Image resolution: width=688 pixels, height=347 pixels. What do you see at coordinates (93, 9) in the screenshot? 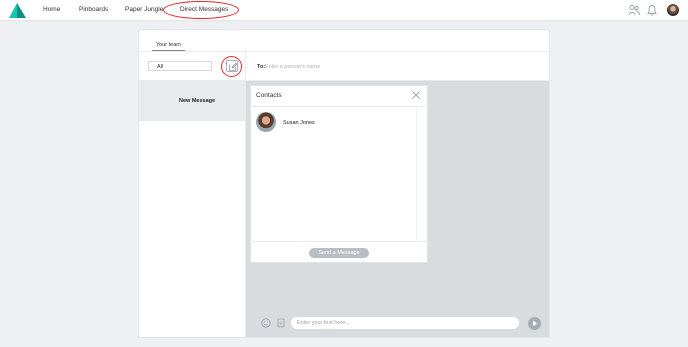
I see `nav-pinboards: Pinboards` at bounding box center [93, 9].